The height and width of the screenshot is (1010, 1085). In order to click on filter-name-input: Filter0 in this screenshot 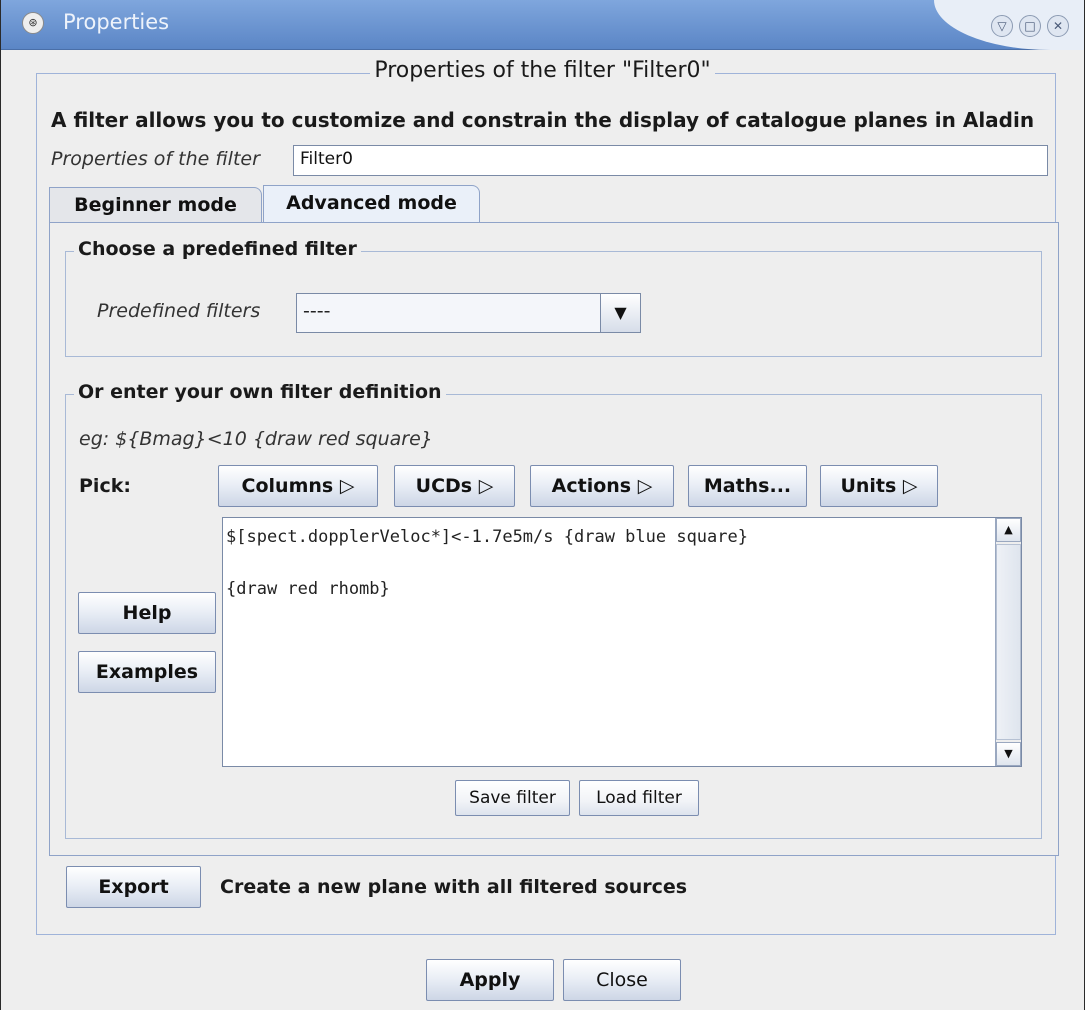, I will do `click(670, 160)`.